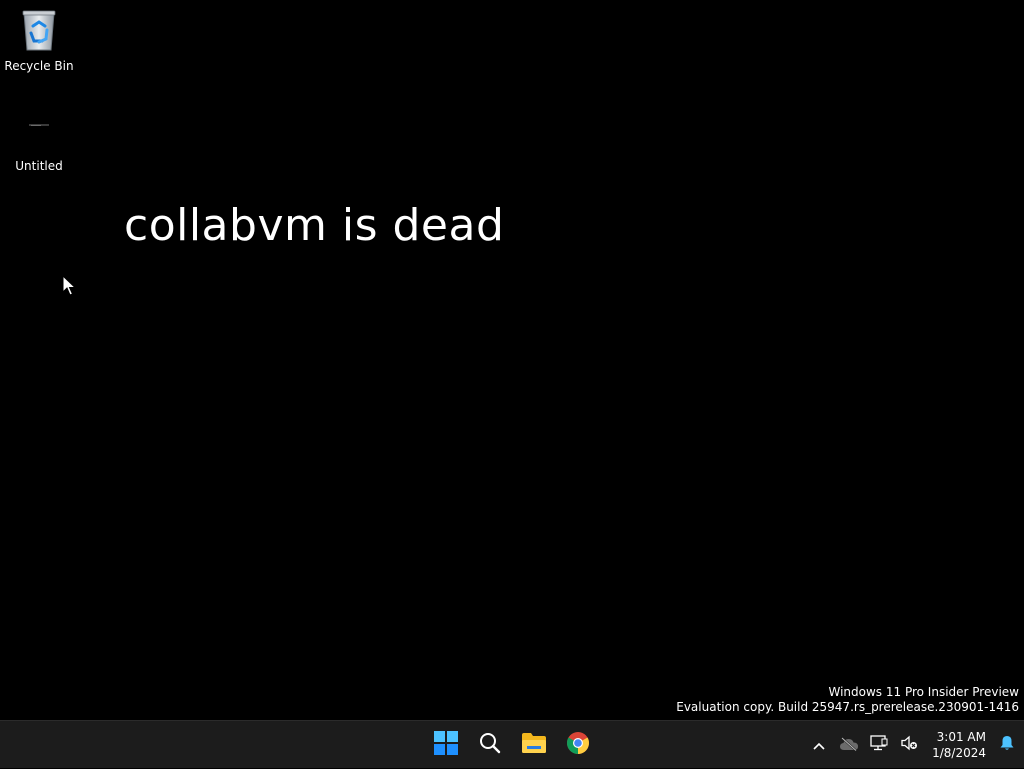 The image size is (1024, 769). I want to click on watermark-line-edition: Windows 11 Pro Insider Preview, so click(923, 692).